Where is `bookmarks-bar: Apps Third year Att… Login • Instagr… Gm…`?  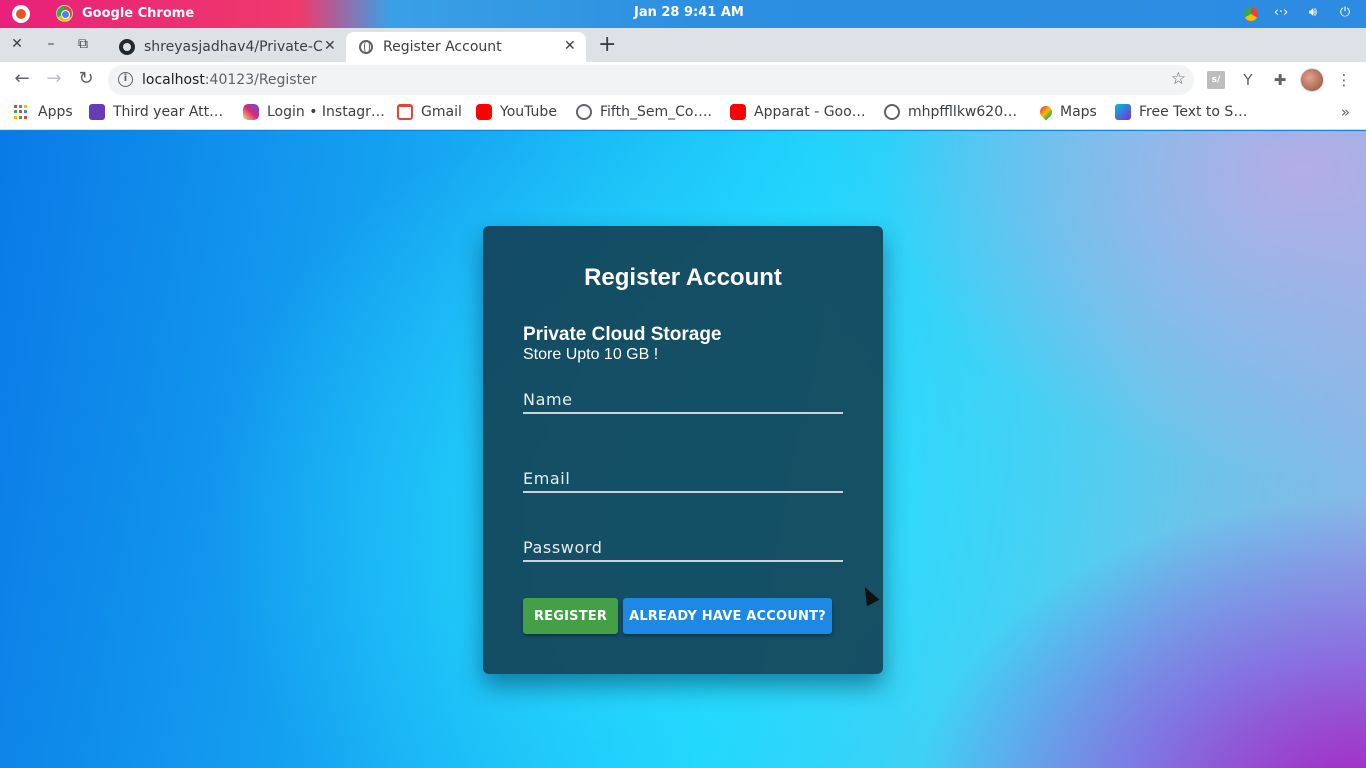 bookmarks-bar: Apps Third year Att… Login • Instagr… Gm… is located at coordinates (683, 114).